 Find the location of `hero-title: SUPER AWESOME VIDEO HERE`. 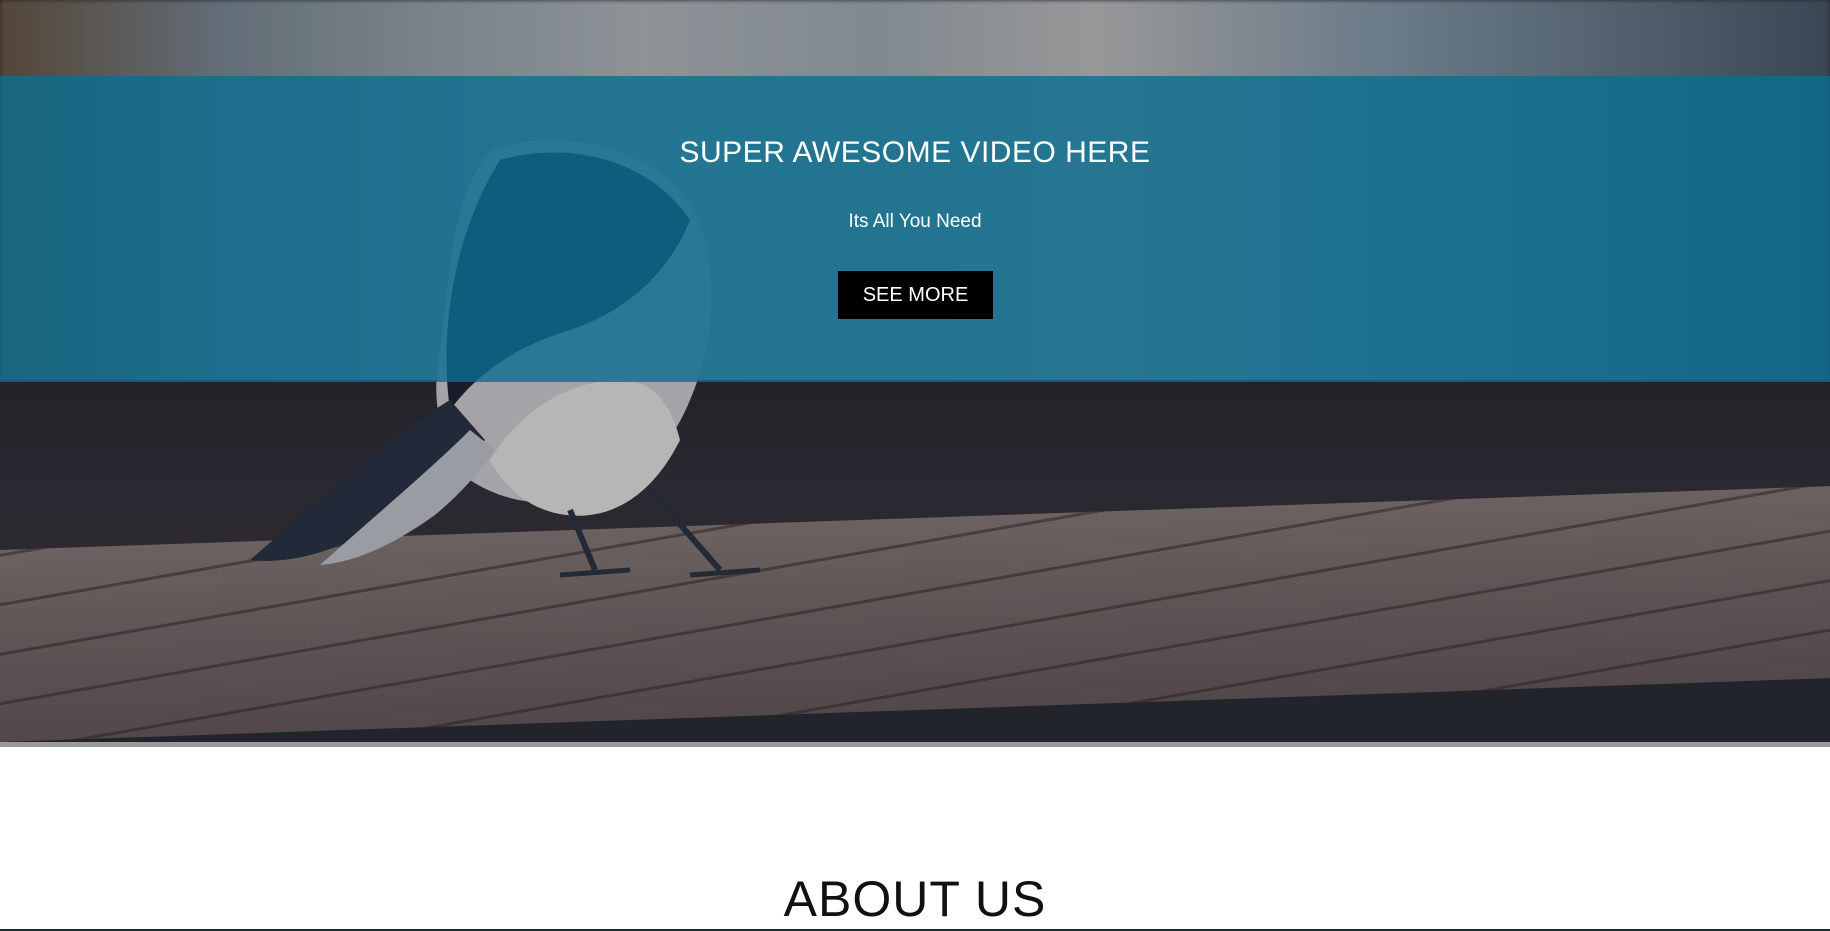

hero-title: SUPER AWESOME VIDEO HERE is located at coordinates (915, 152).